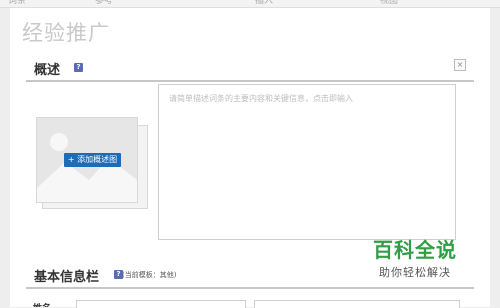  What do you see at coordinates (149, 275) in the screenshot?
I see `template-note: (当前模板：其他)` at bounding box center [149, 275].